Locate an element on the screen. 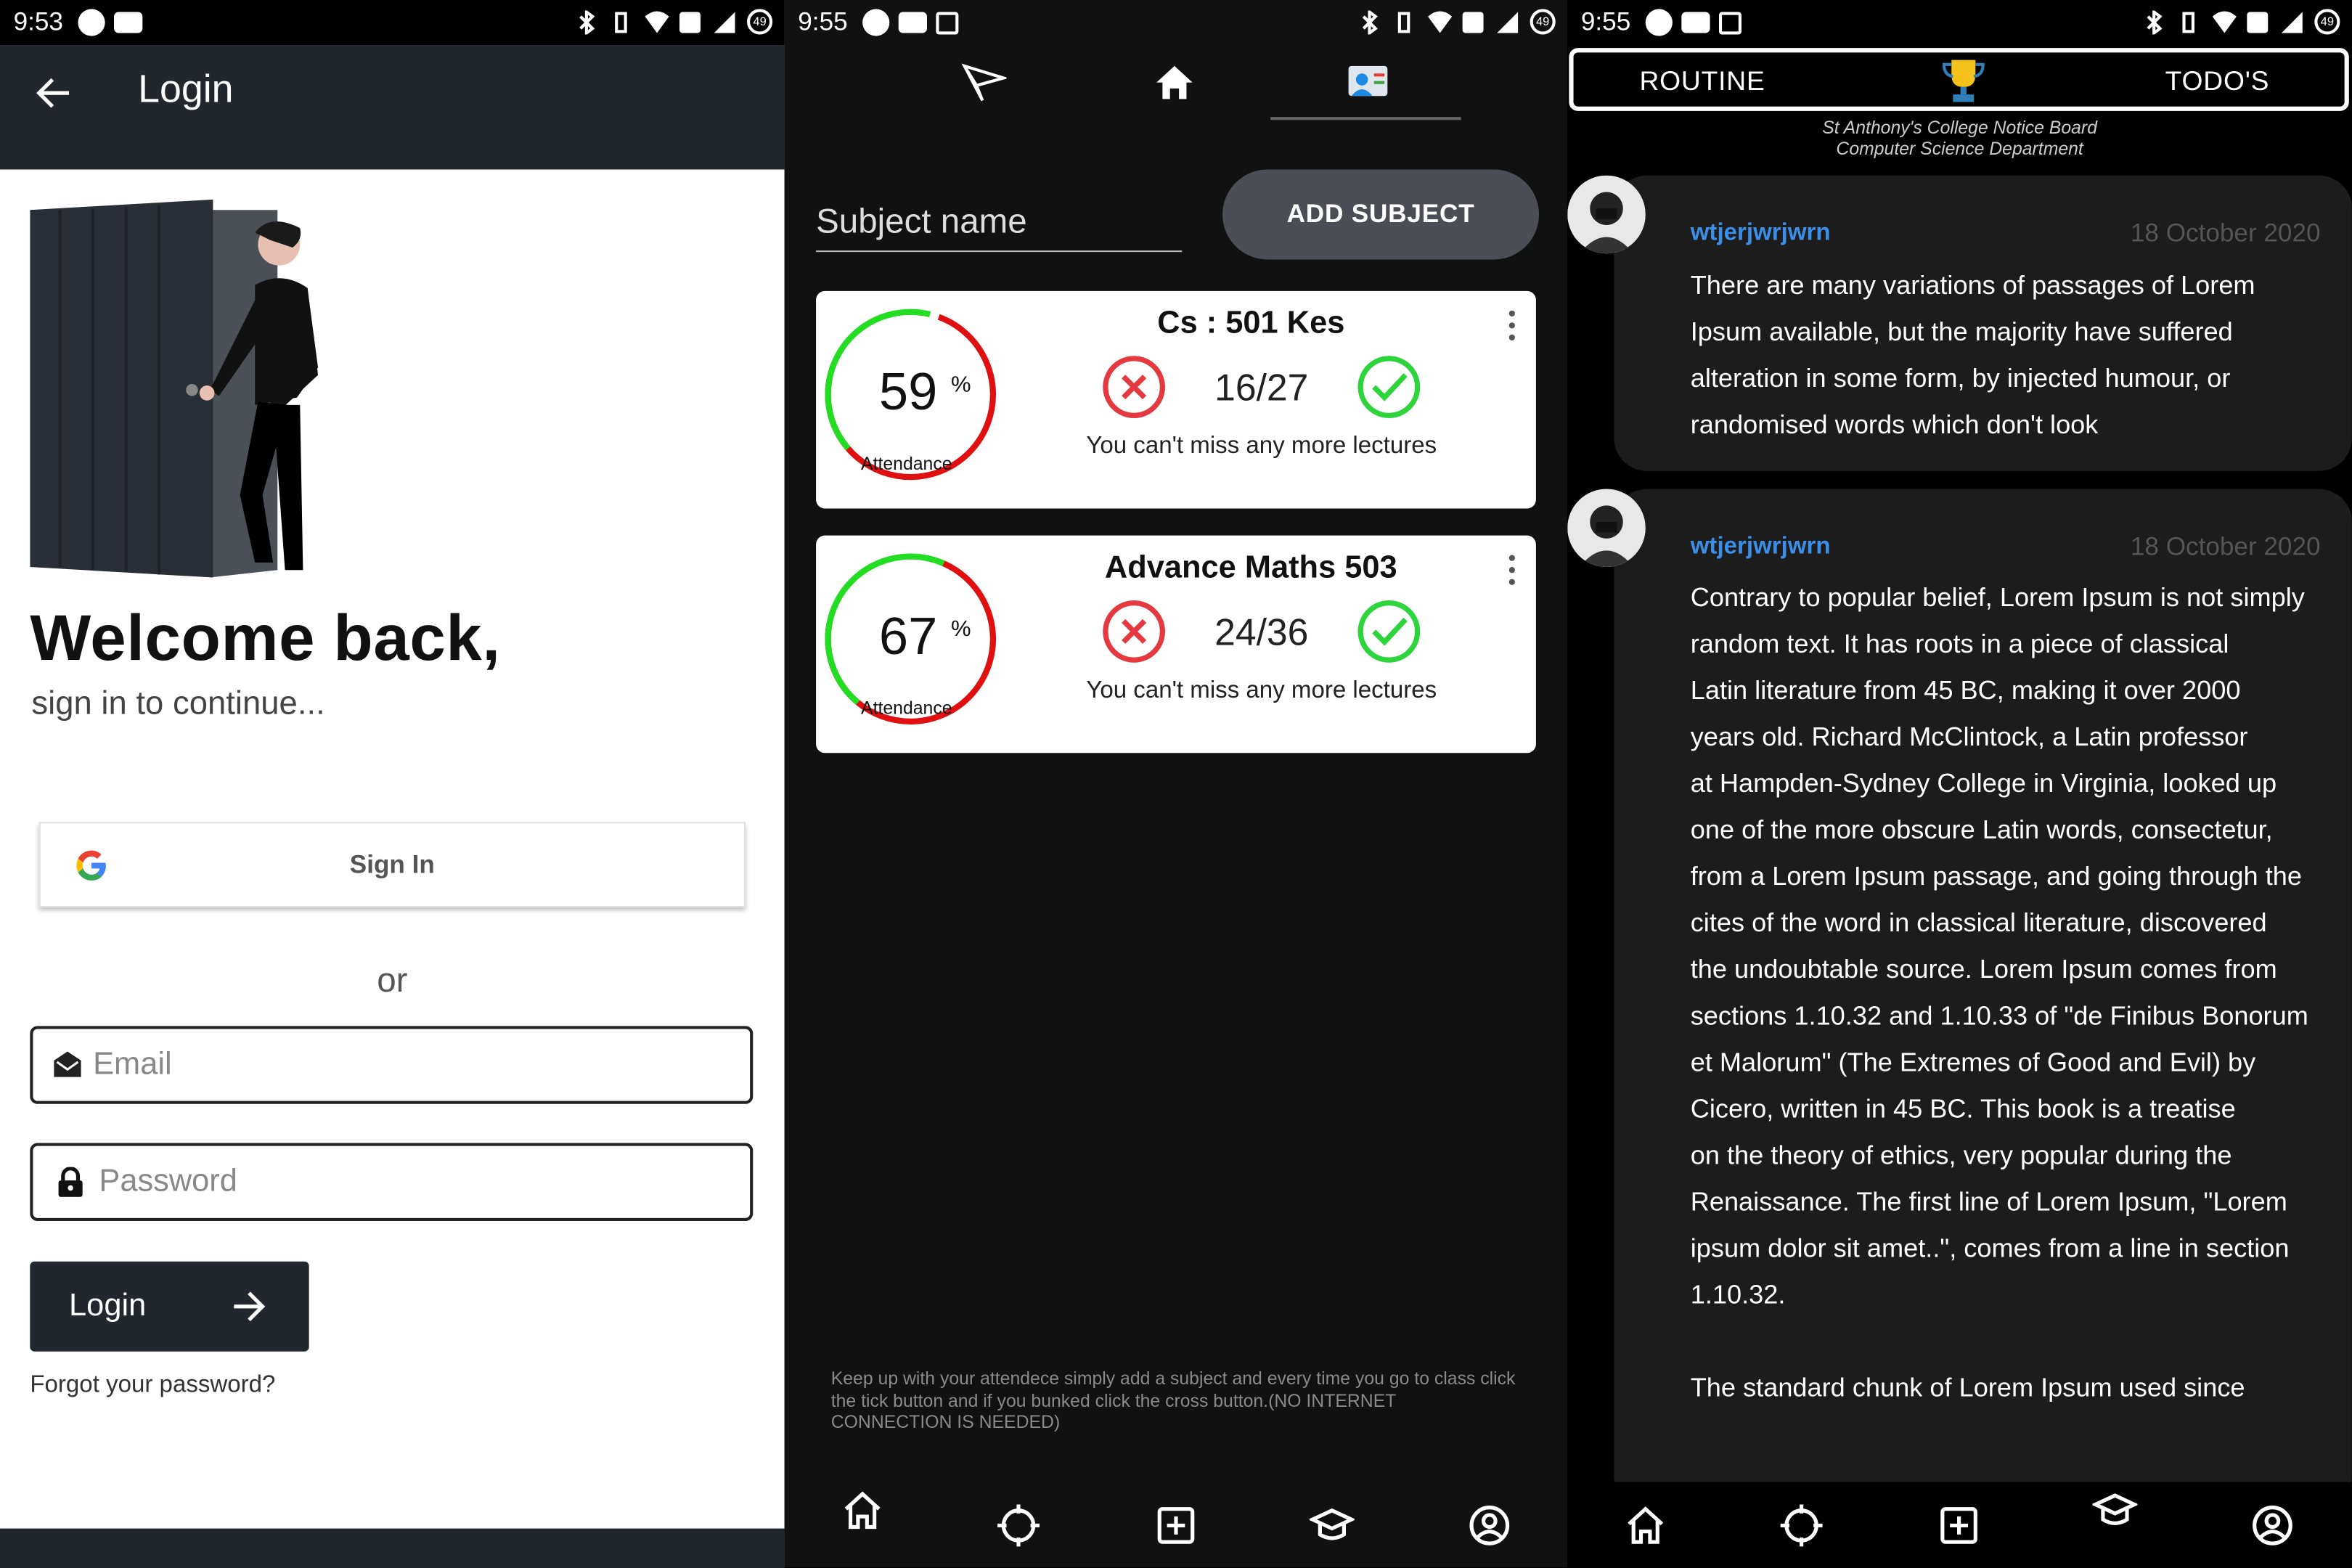 The width and height of the screenshot is (2352, 1568). subject-name-input: Subject name is located at coordinates (1000, 222).